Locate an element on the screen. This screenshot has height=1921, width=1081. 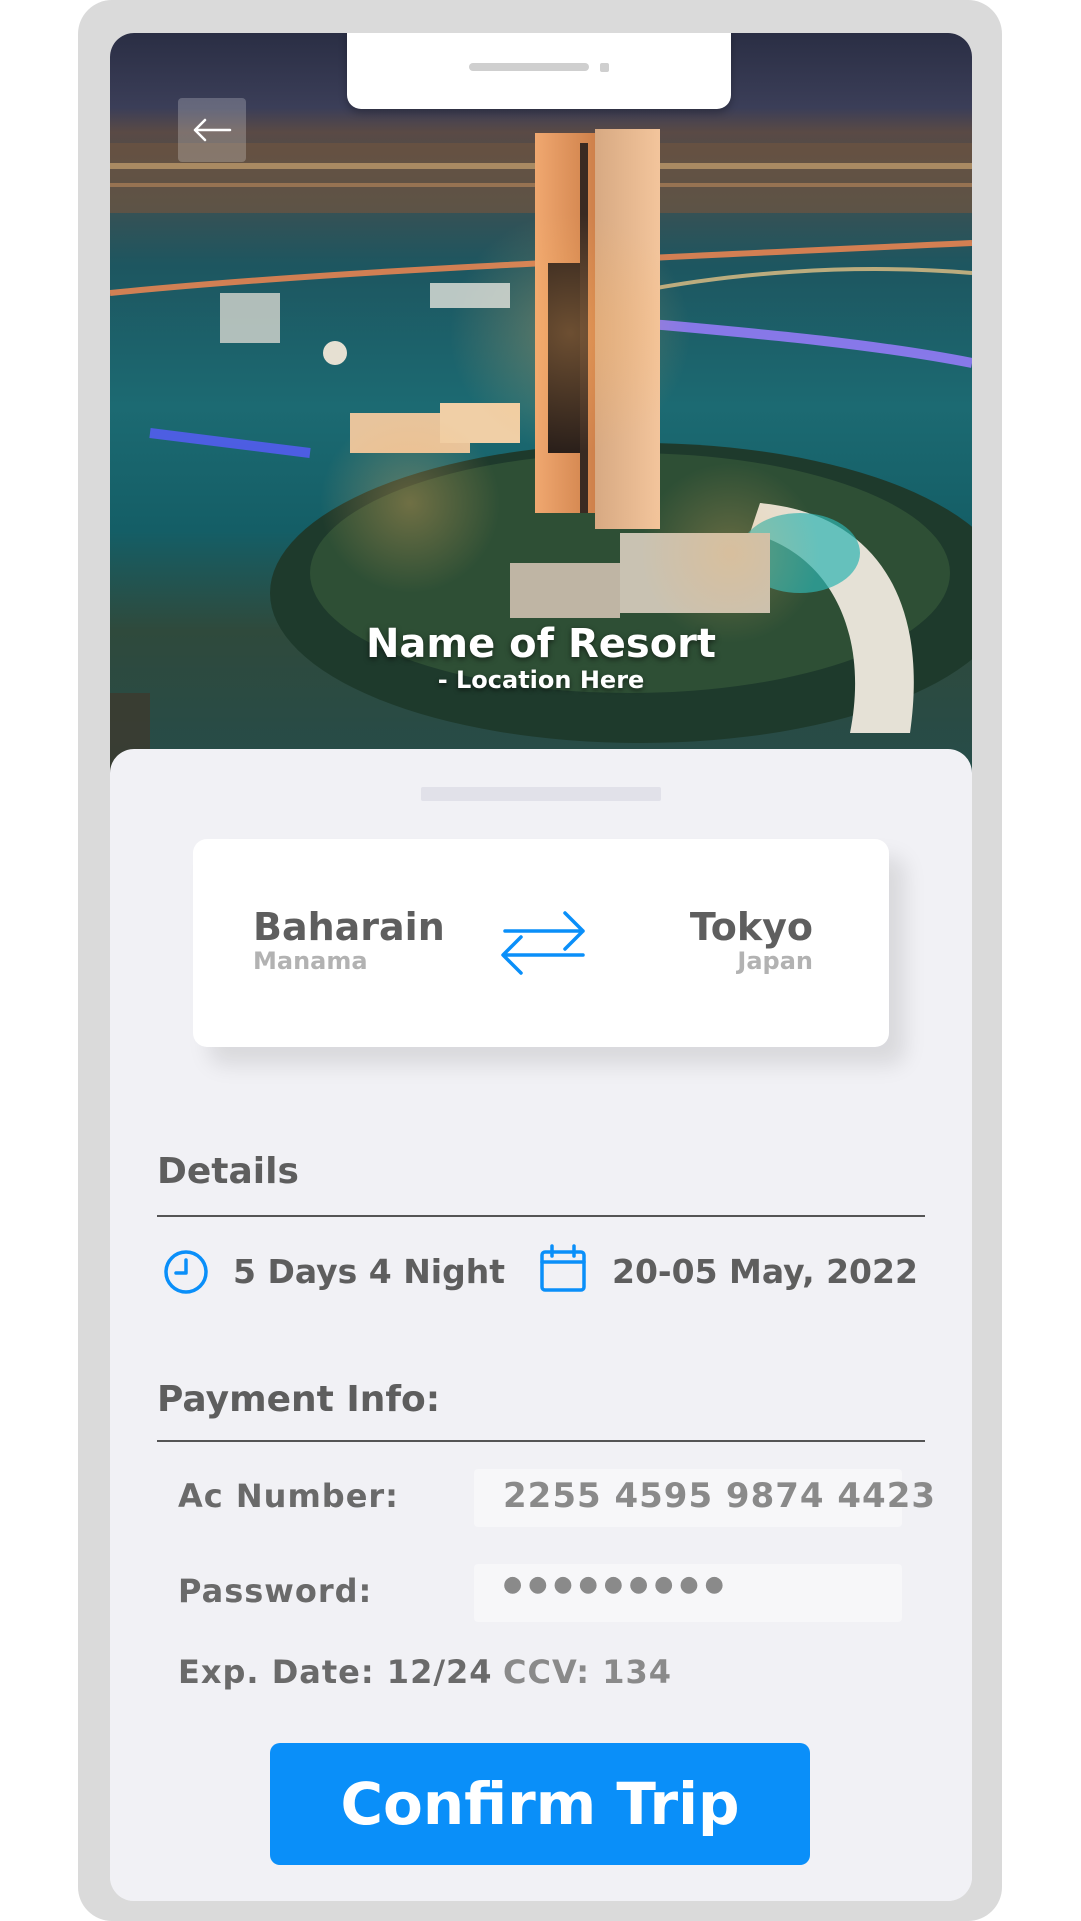
swap-arrows-icon is located at coordinates (543, 942).